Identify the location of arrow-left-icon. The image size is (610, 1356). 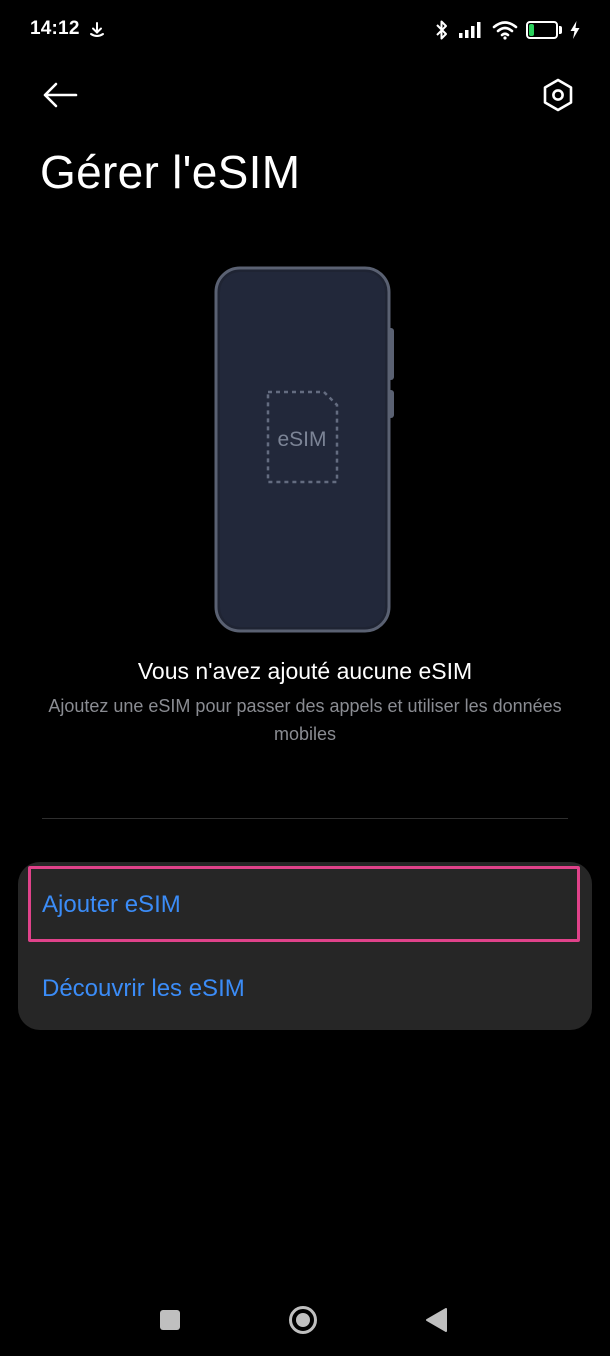
(60, 95).